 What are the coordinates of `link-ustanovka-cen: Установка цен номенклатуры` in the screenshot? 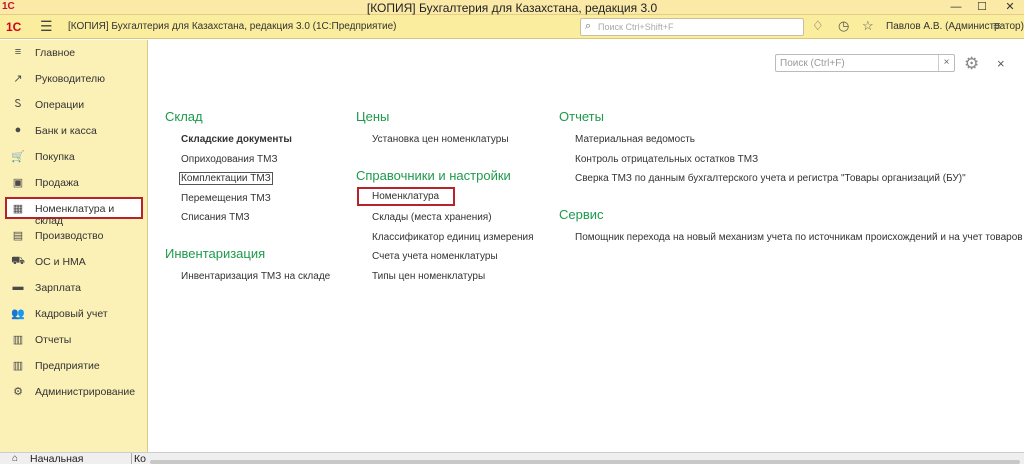 It's located at (440, 139).